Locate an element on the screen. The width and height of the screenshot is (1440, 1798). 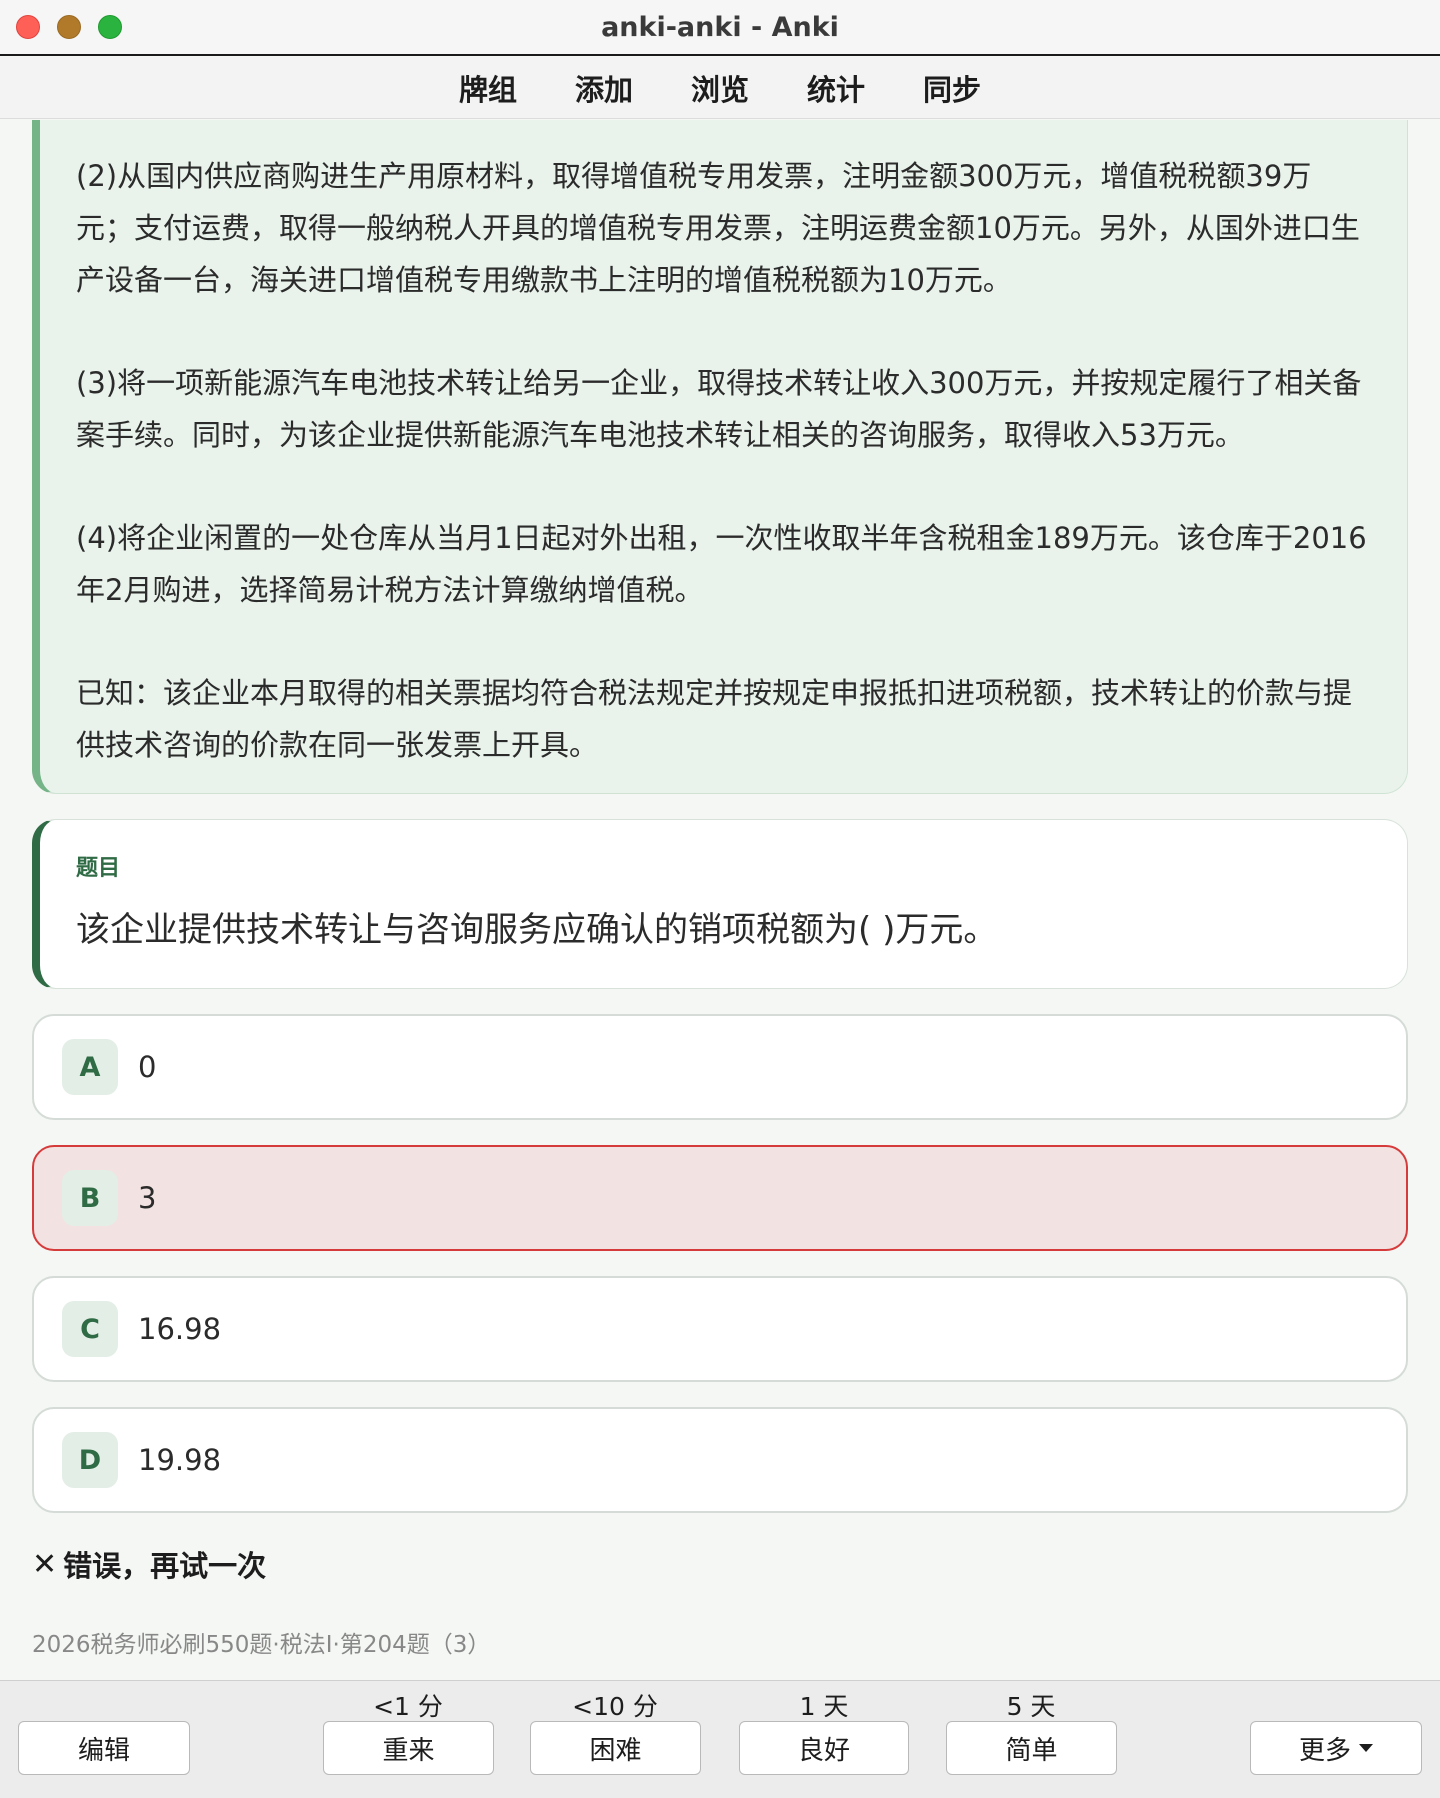
easy-button: 简单 is located at coordinates (1031, 1748).